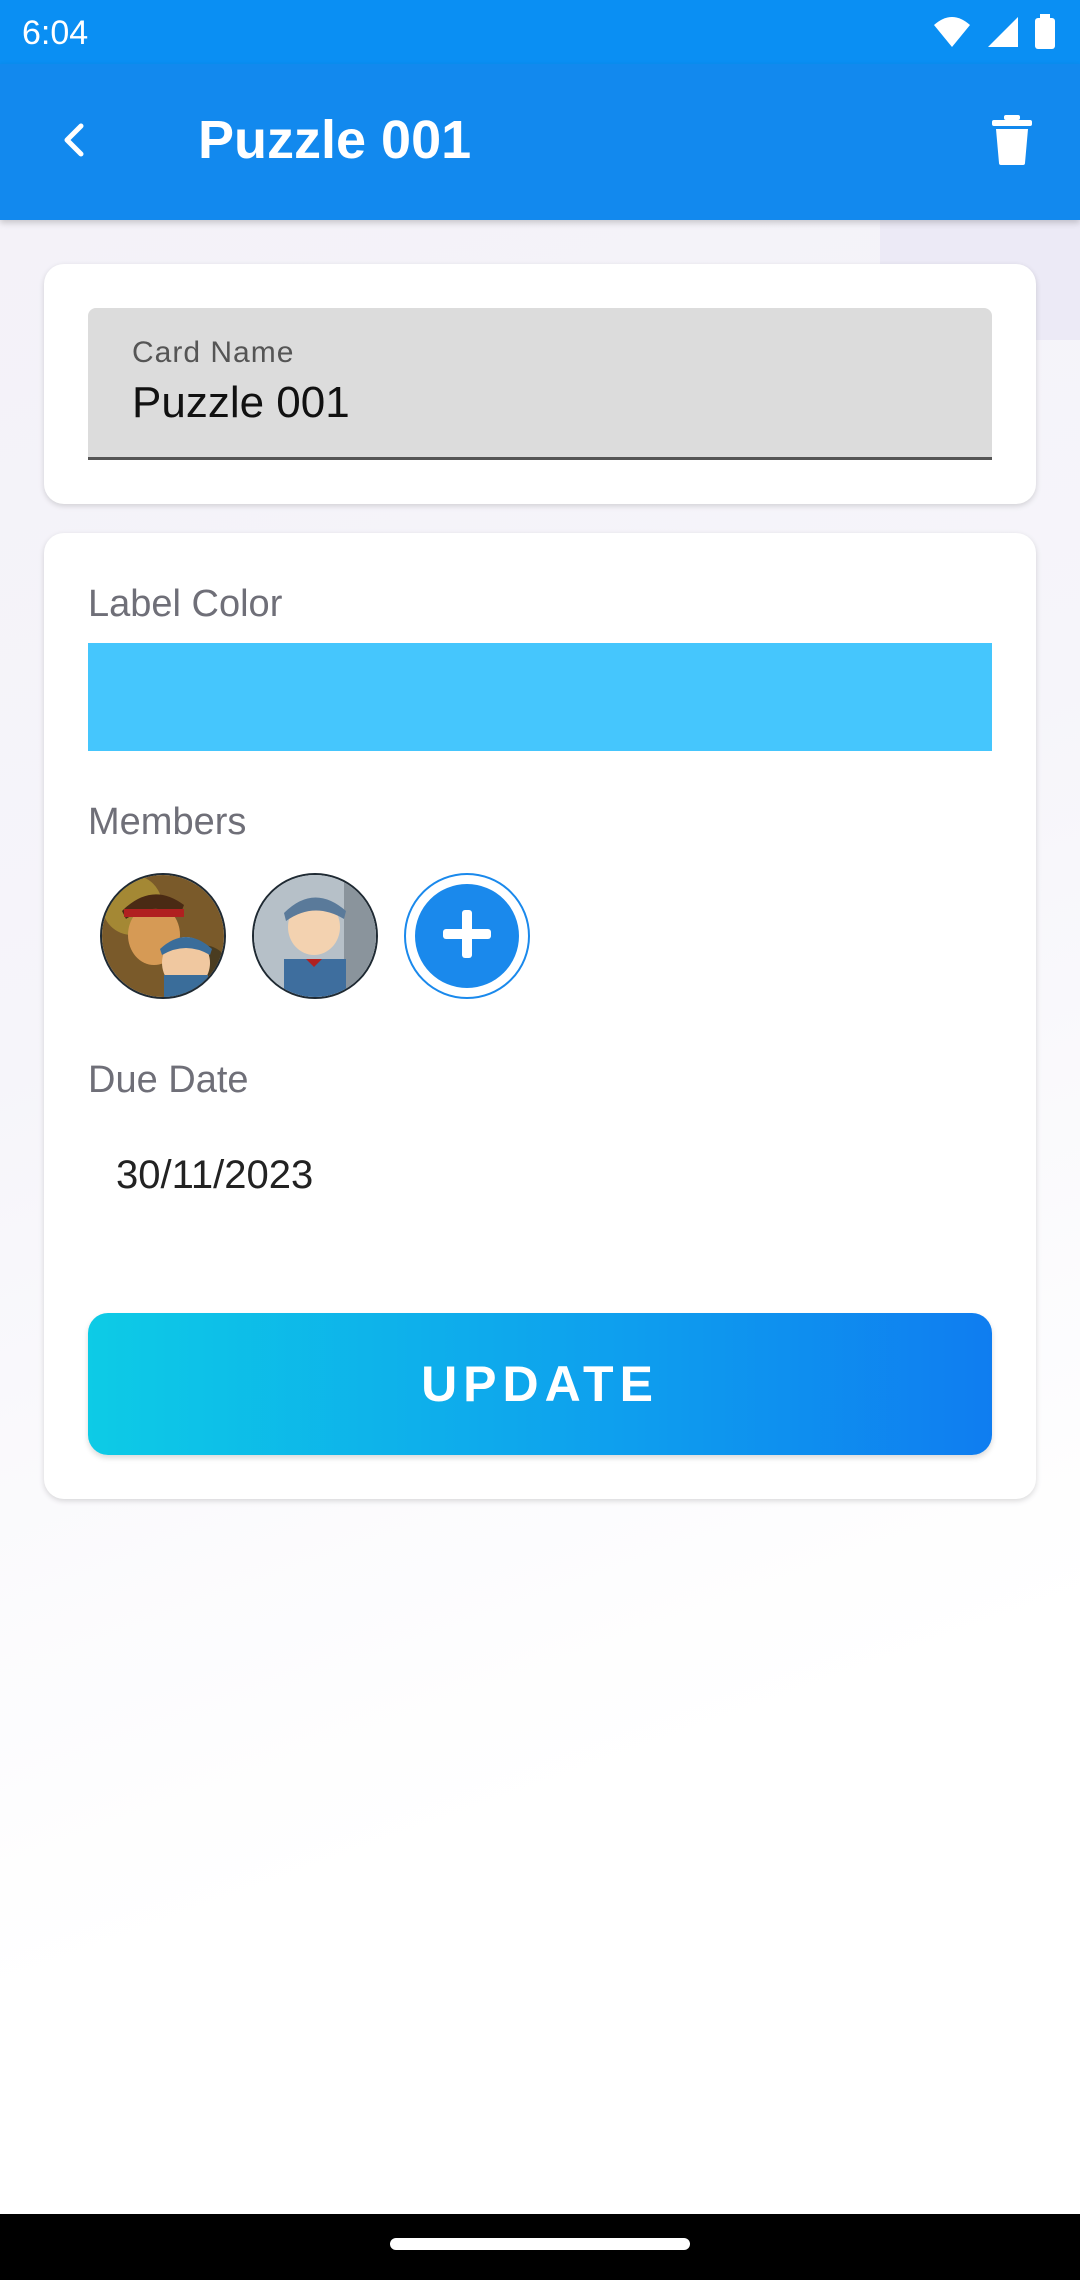 The image size is (1080, 2280). I want to click on label-color-heading: Label Color, so click(185, 604).